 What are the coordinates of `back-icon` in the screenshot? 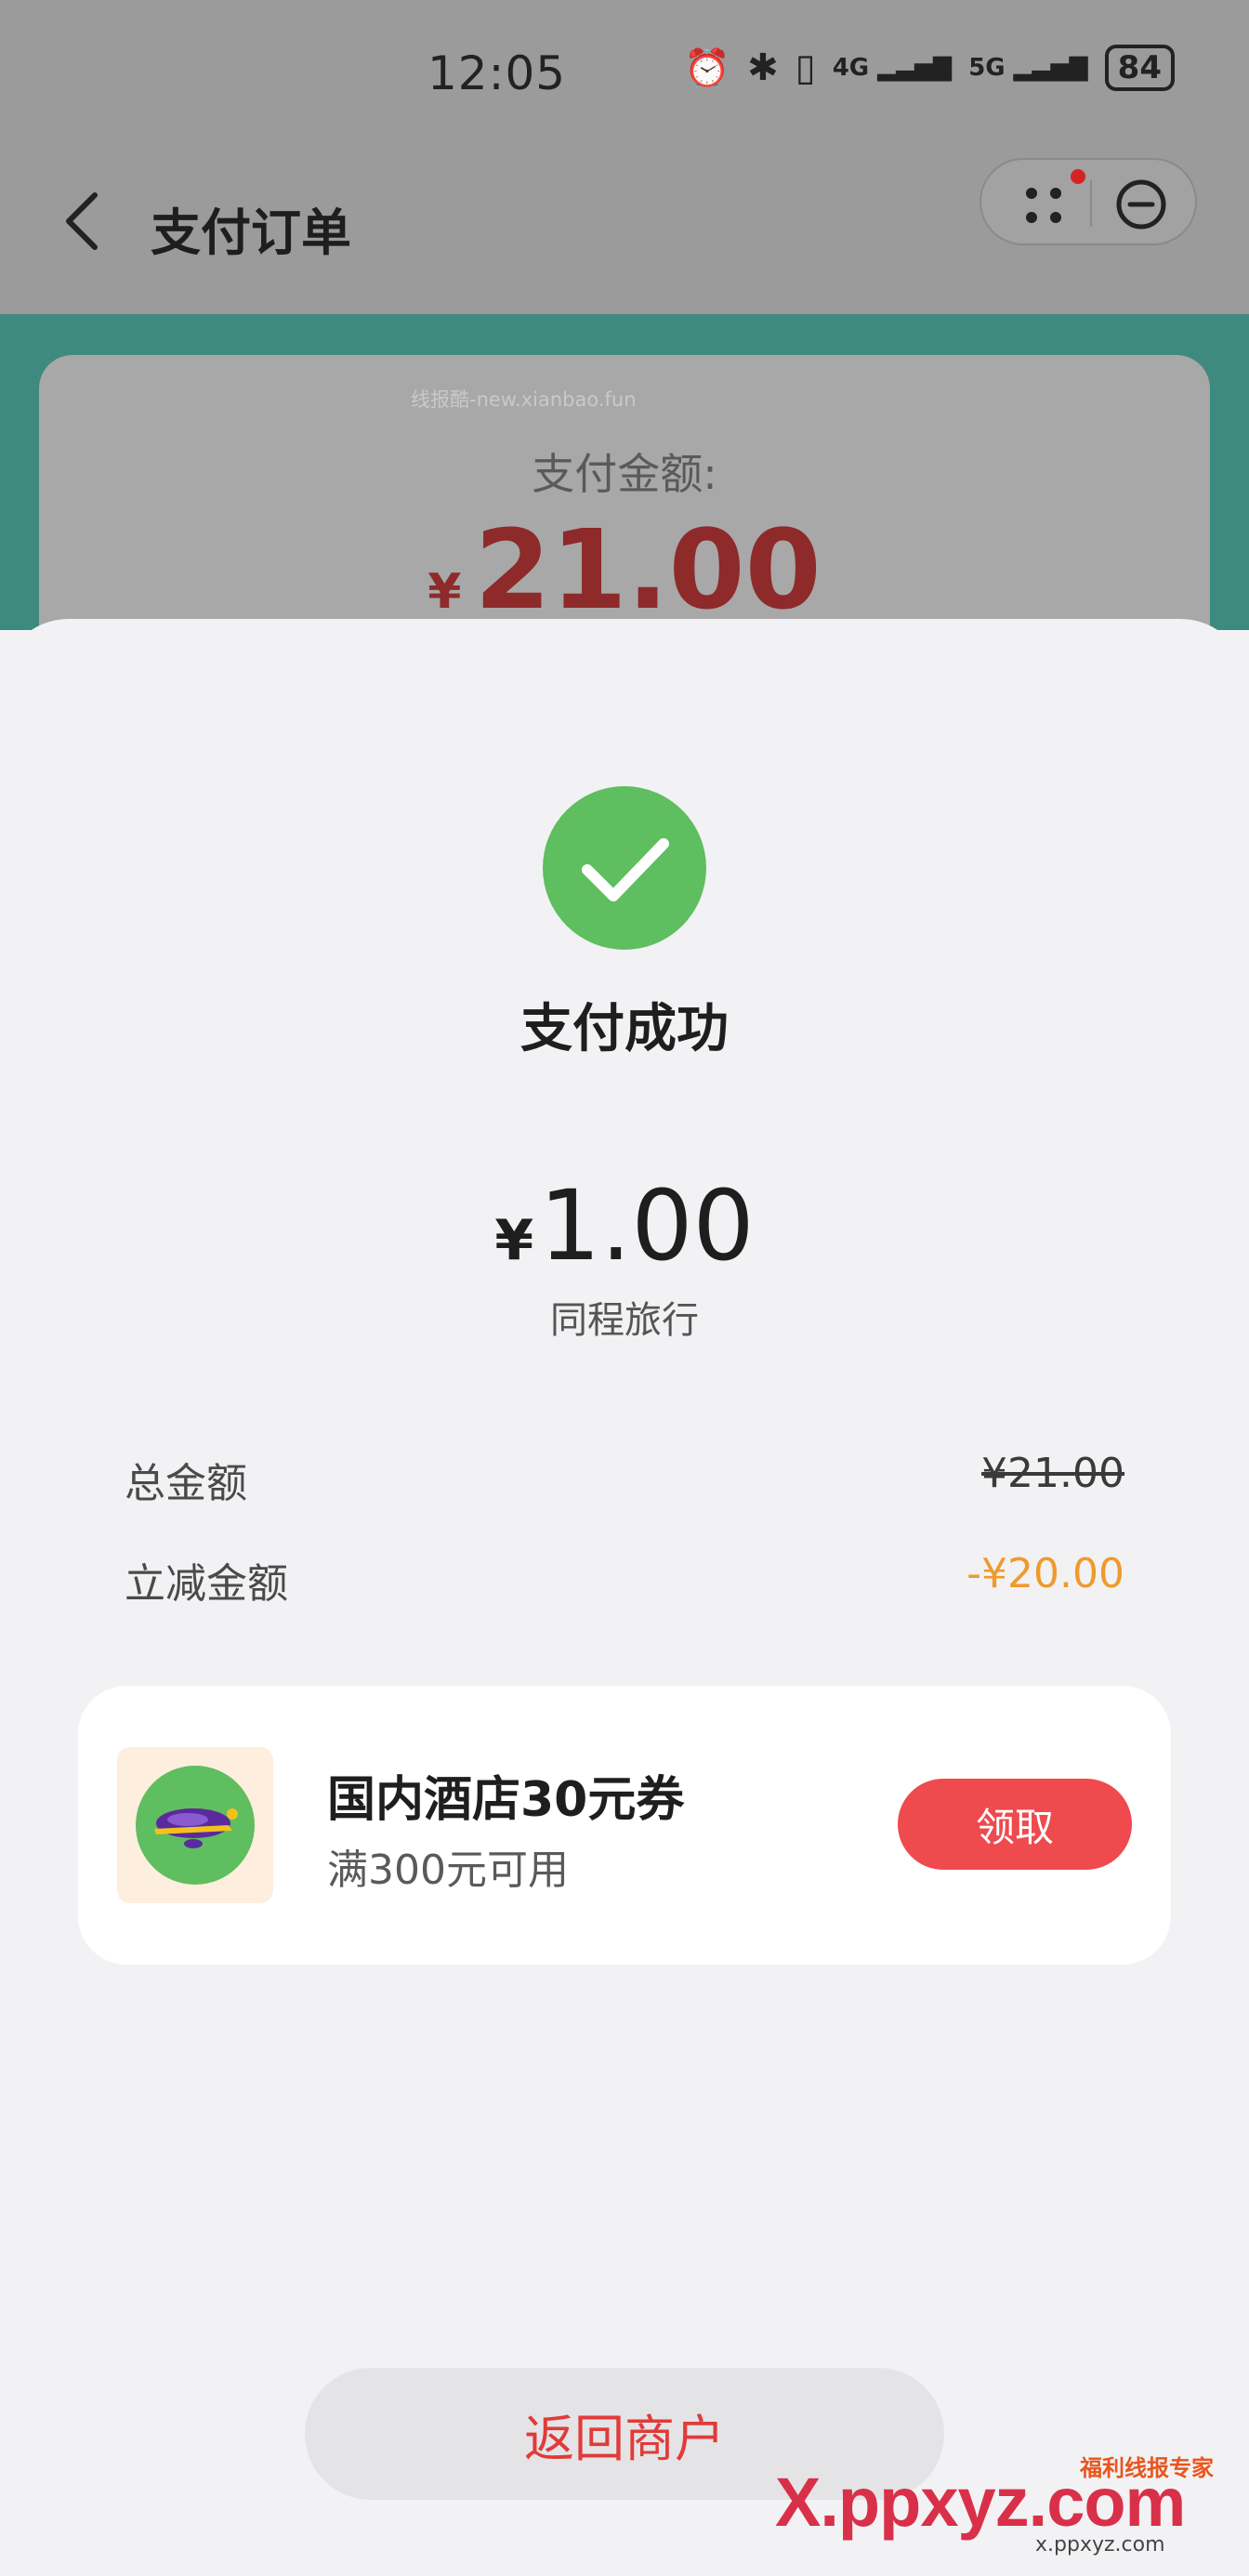 It's located at (81, 221).